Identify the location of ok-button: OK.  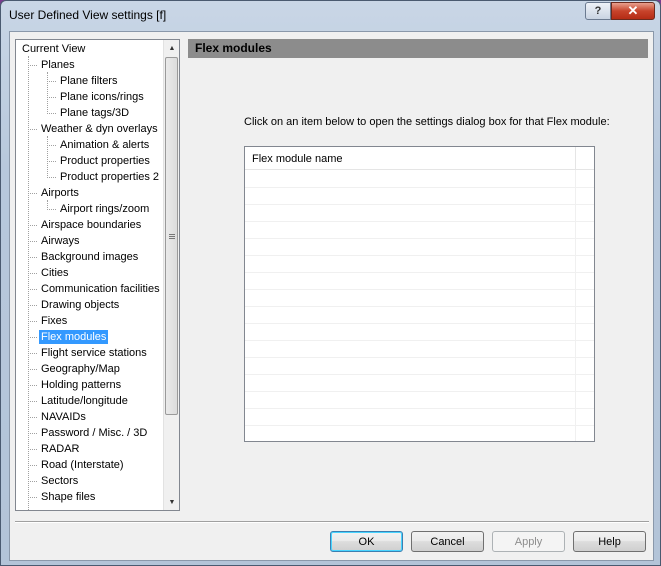
(366, 541).